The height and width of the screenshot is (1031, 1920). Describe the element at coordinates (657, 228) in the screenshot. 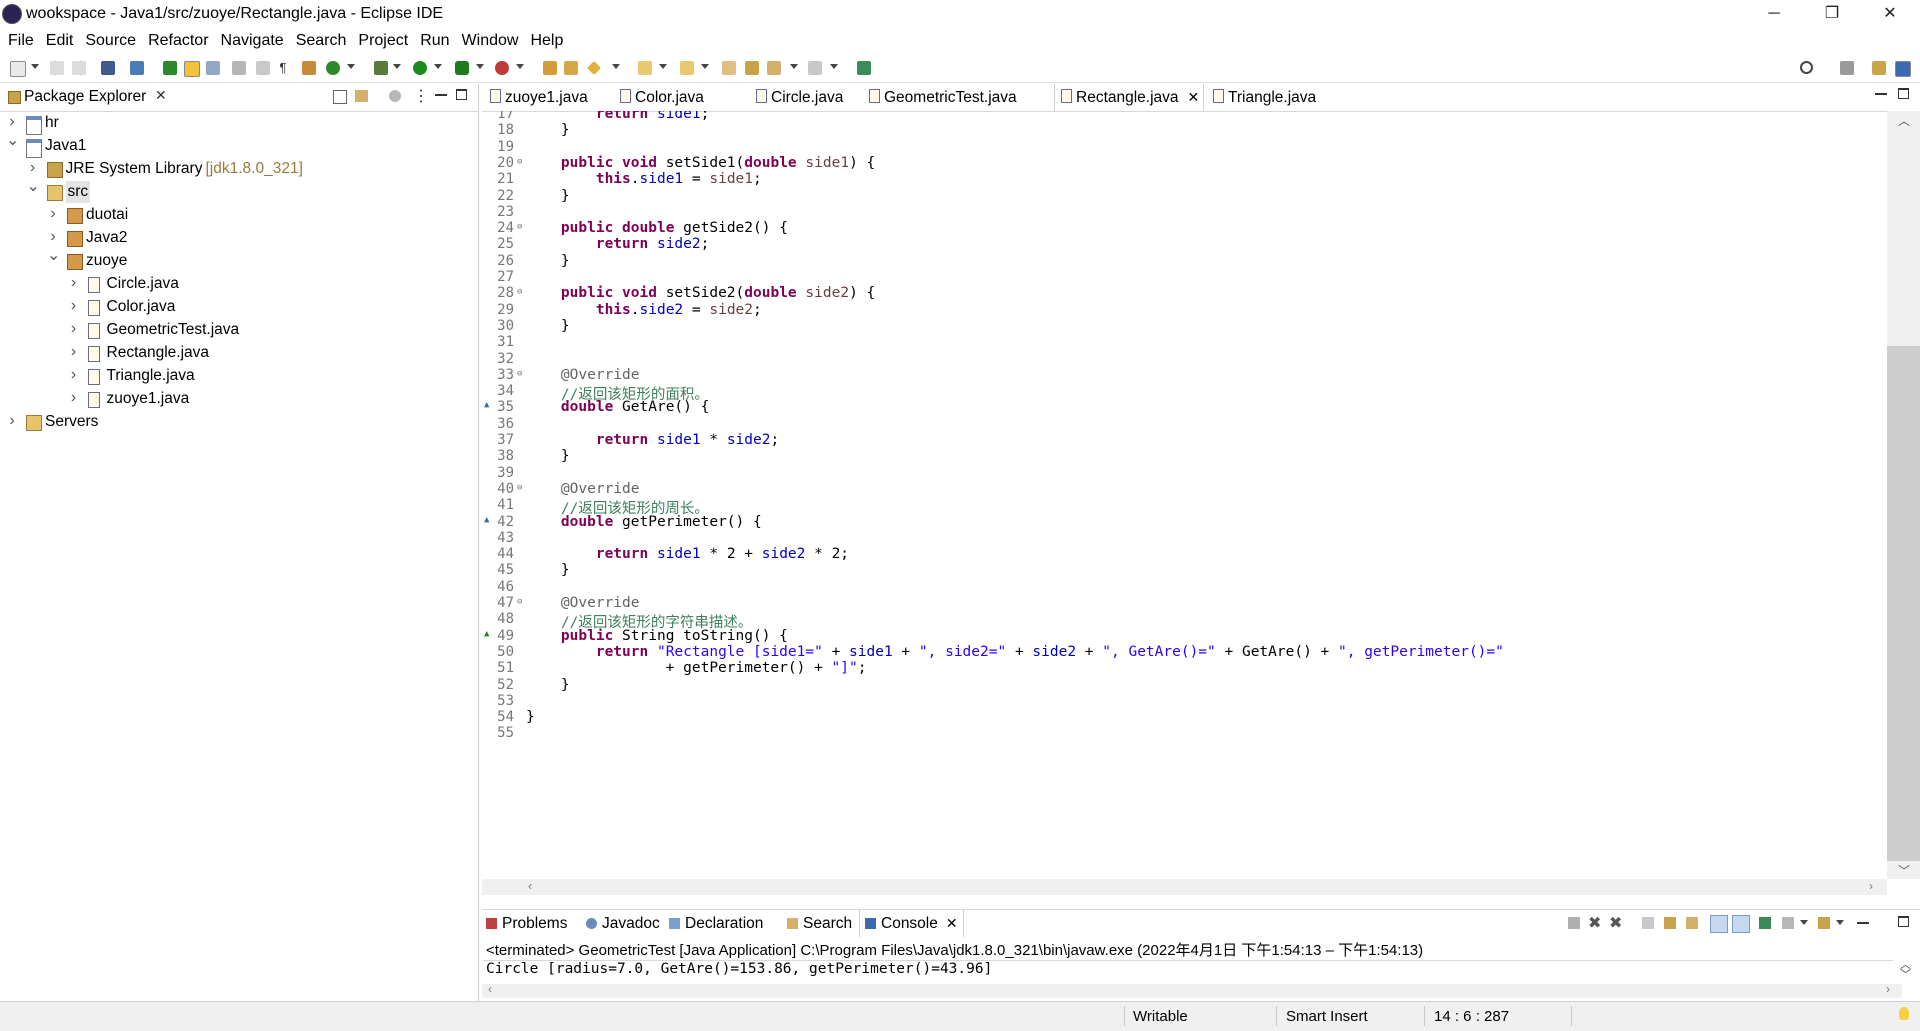

I see `code-line: public double getSide2() {` at that location.